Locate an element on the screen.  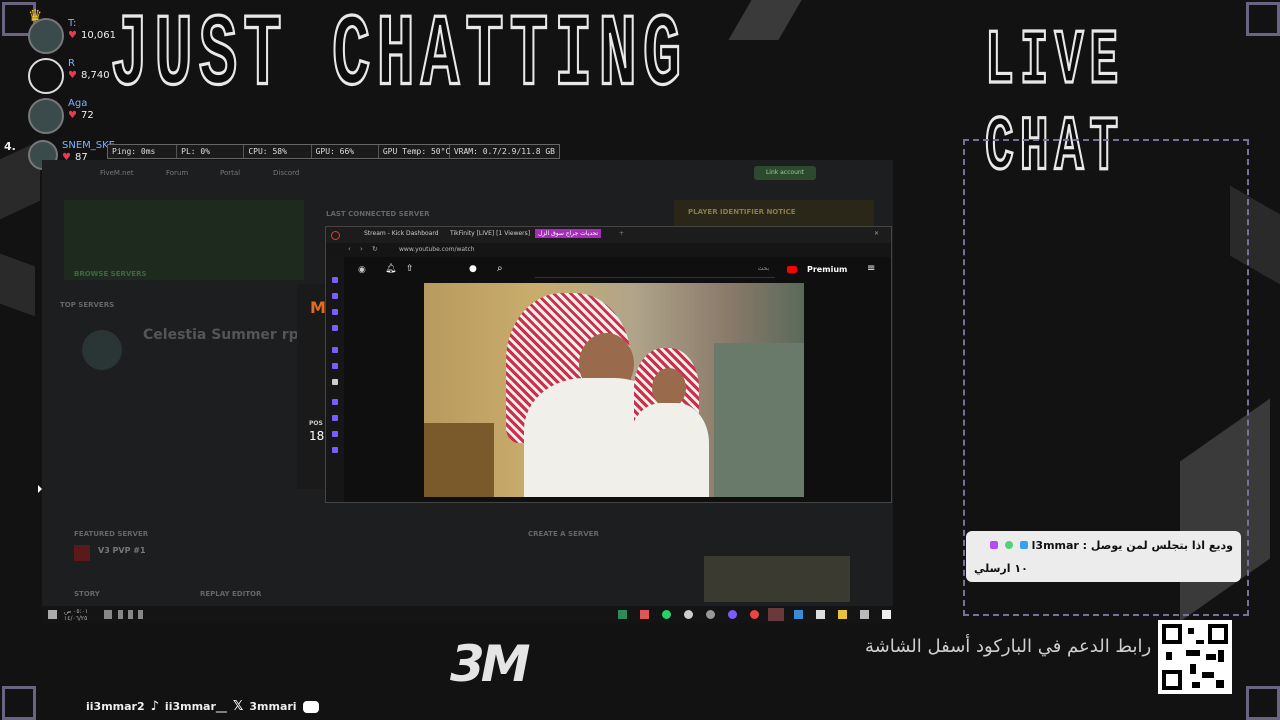
settings-icon is located at coordinates (335, 450).